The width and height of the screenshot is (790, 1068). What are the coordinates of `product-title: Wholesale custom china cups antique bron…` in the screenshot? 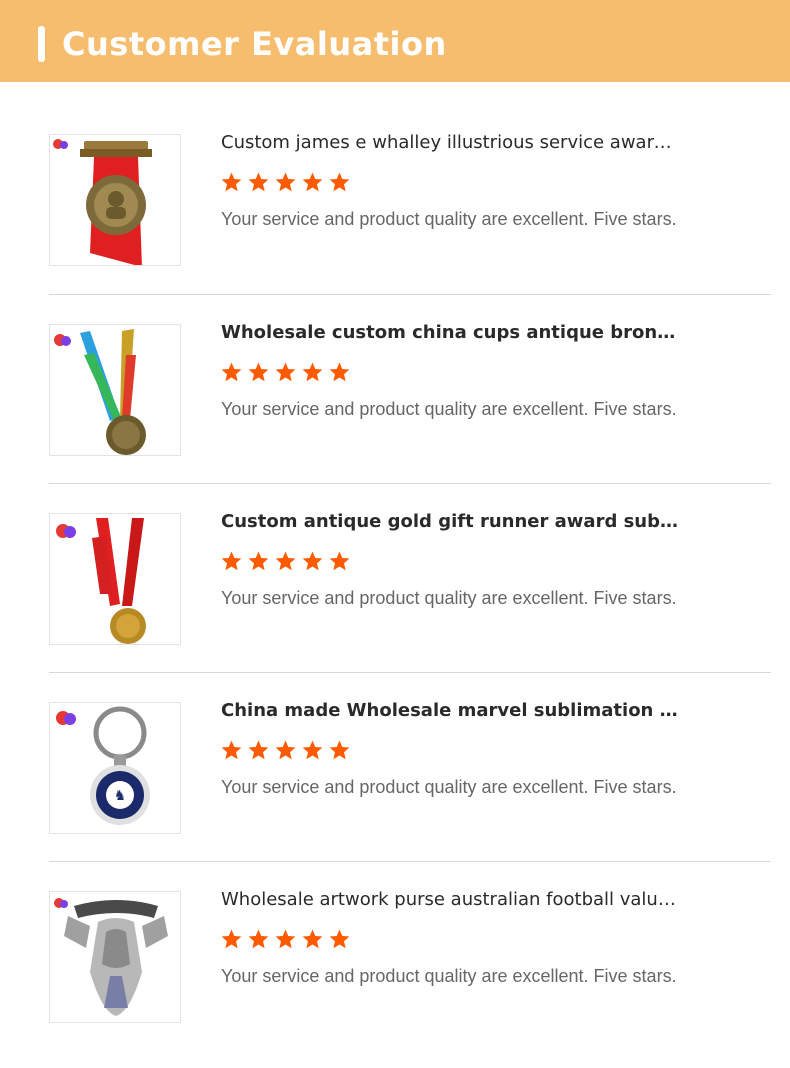 It's located at (451, 333).